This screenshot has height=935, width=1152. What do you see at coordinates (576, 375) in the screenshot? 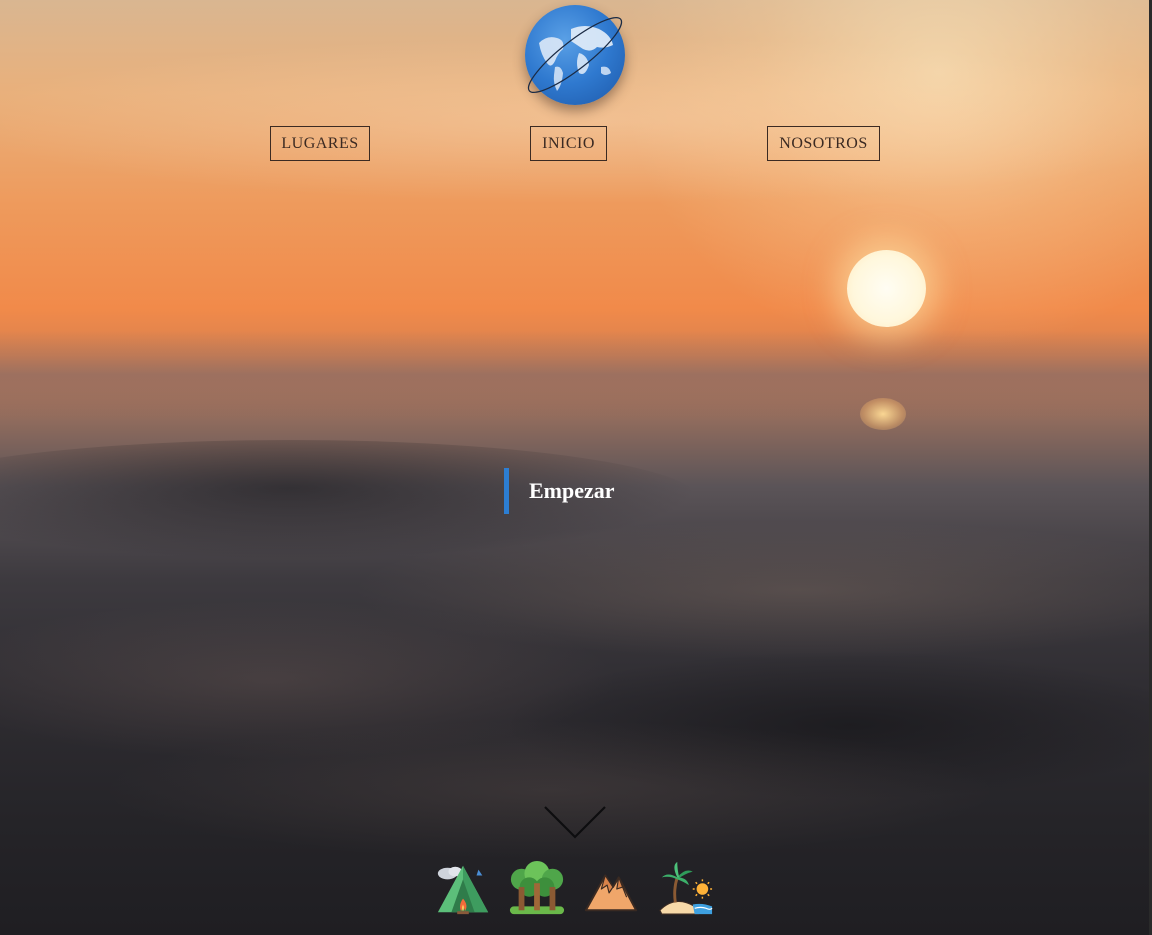
I see `horizon-haze` at bounding box center [576, 375].